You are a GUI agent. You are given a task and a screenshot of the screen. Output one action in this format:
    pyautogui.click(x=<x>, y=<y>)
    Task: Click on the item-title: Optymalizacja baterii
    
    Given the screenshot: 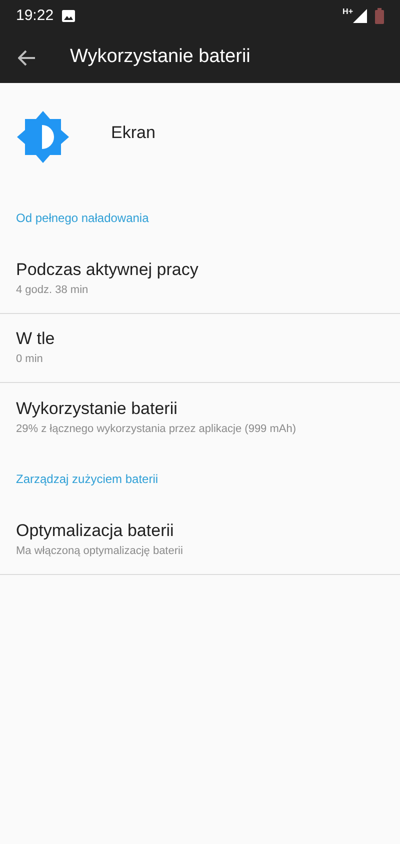 What is the action you would take?
    pyautogui.click(x=95, y=531)
    